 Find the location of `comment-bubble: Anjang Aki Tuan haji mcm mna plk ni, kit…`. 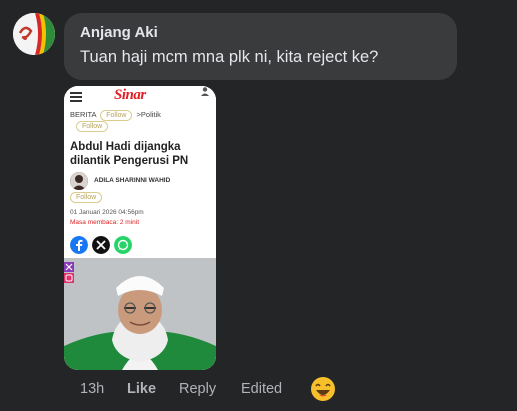

comment-bubble: Anjang Aki Tuan haji mcm mna plk ni, kit… is located at coordinates (260, 46).